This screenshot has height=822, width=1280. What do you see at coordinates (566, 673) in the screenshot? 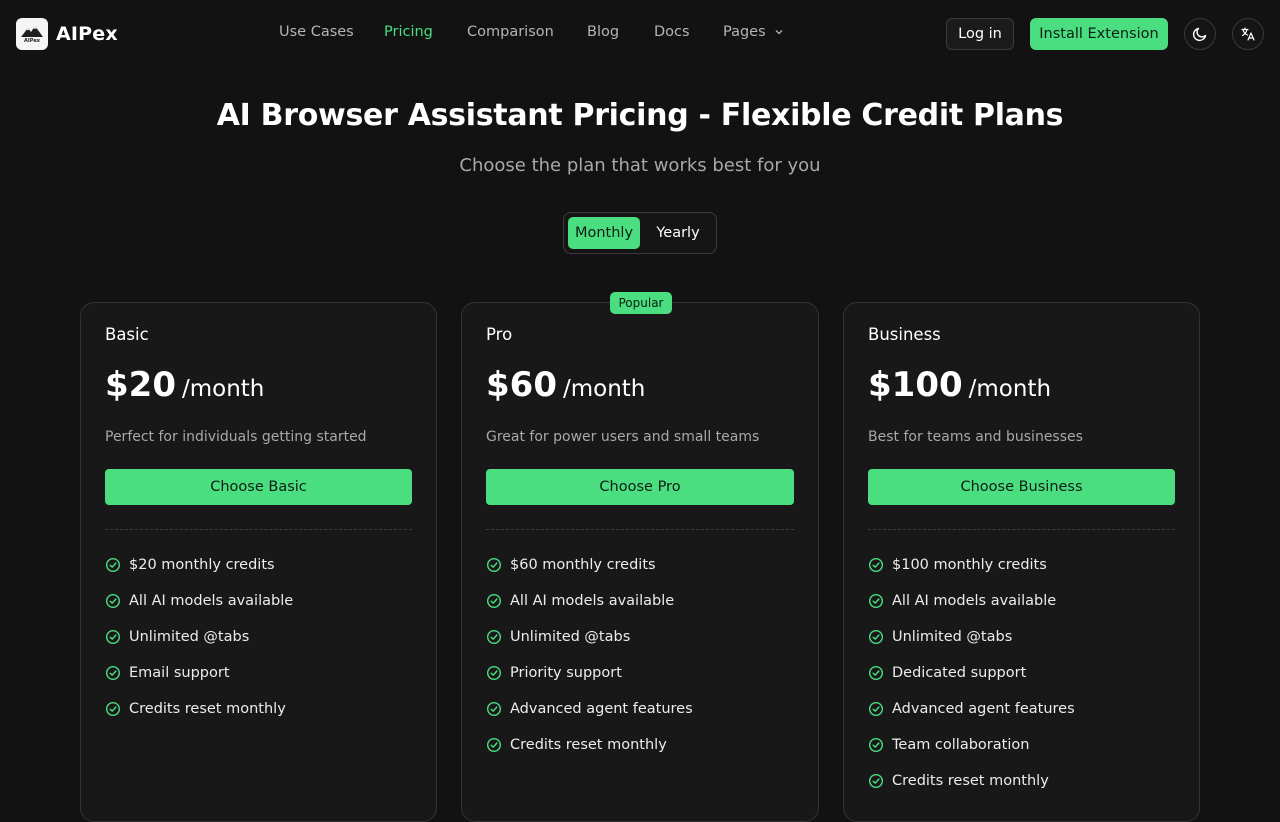
I see `feature-text: Priority support` at bounding box center [566, 673].